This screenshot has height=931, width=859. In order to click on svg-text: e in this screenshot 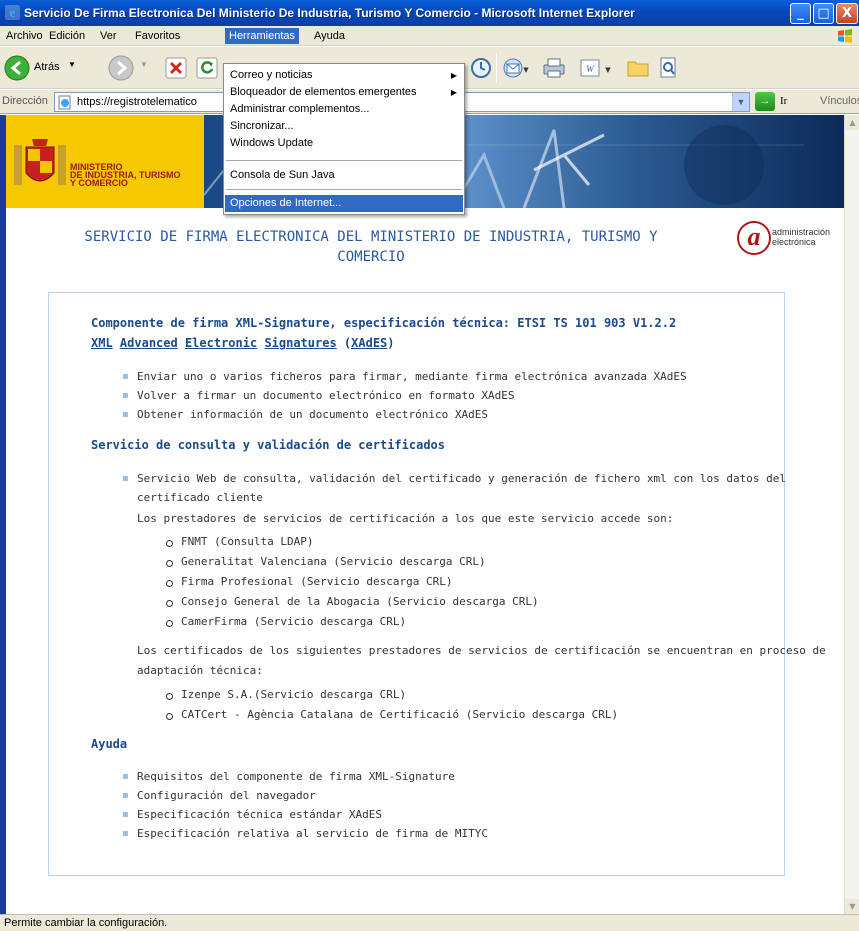, I will do `click(12, 13)`.